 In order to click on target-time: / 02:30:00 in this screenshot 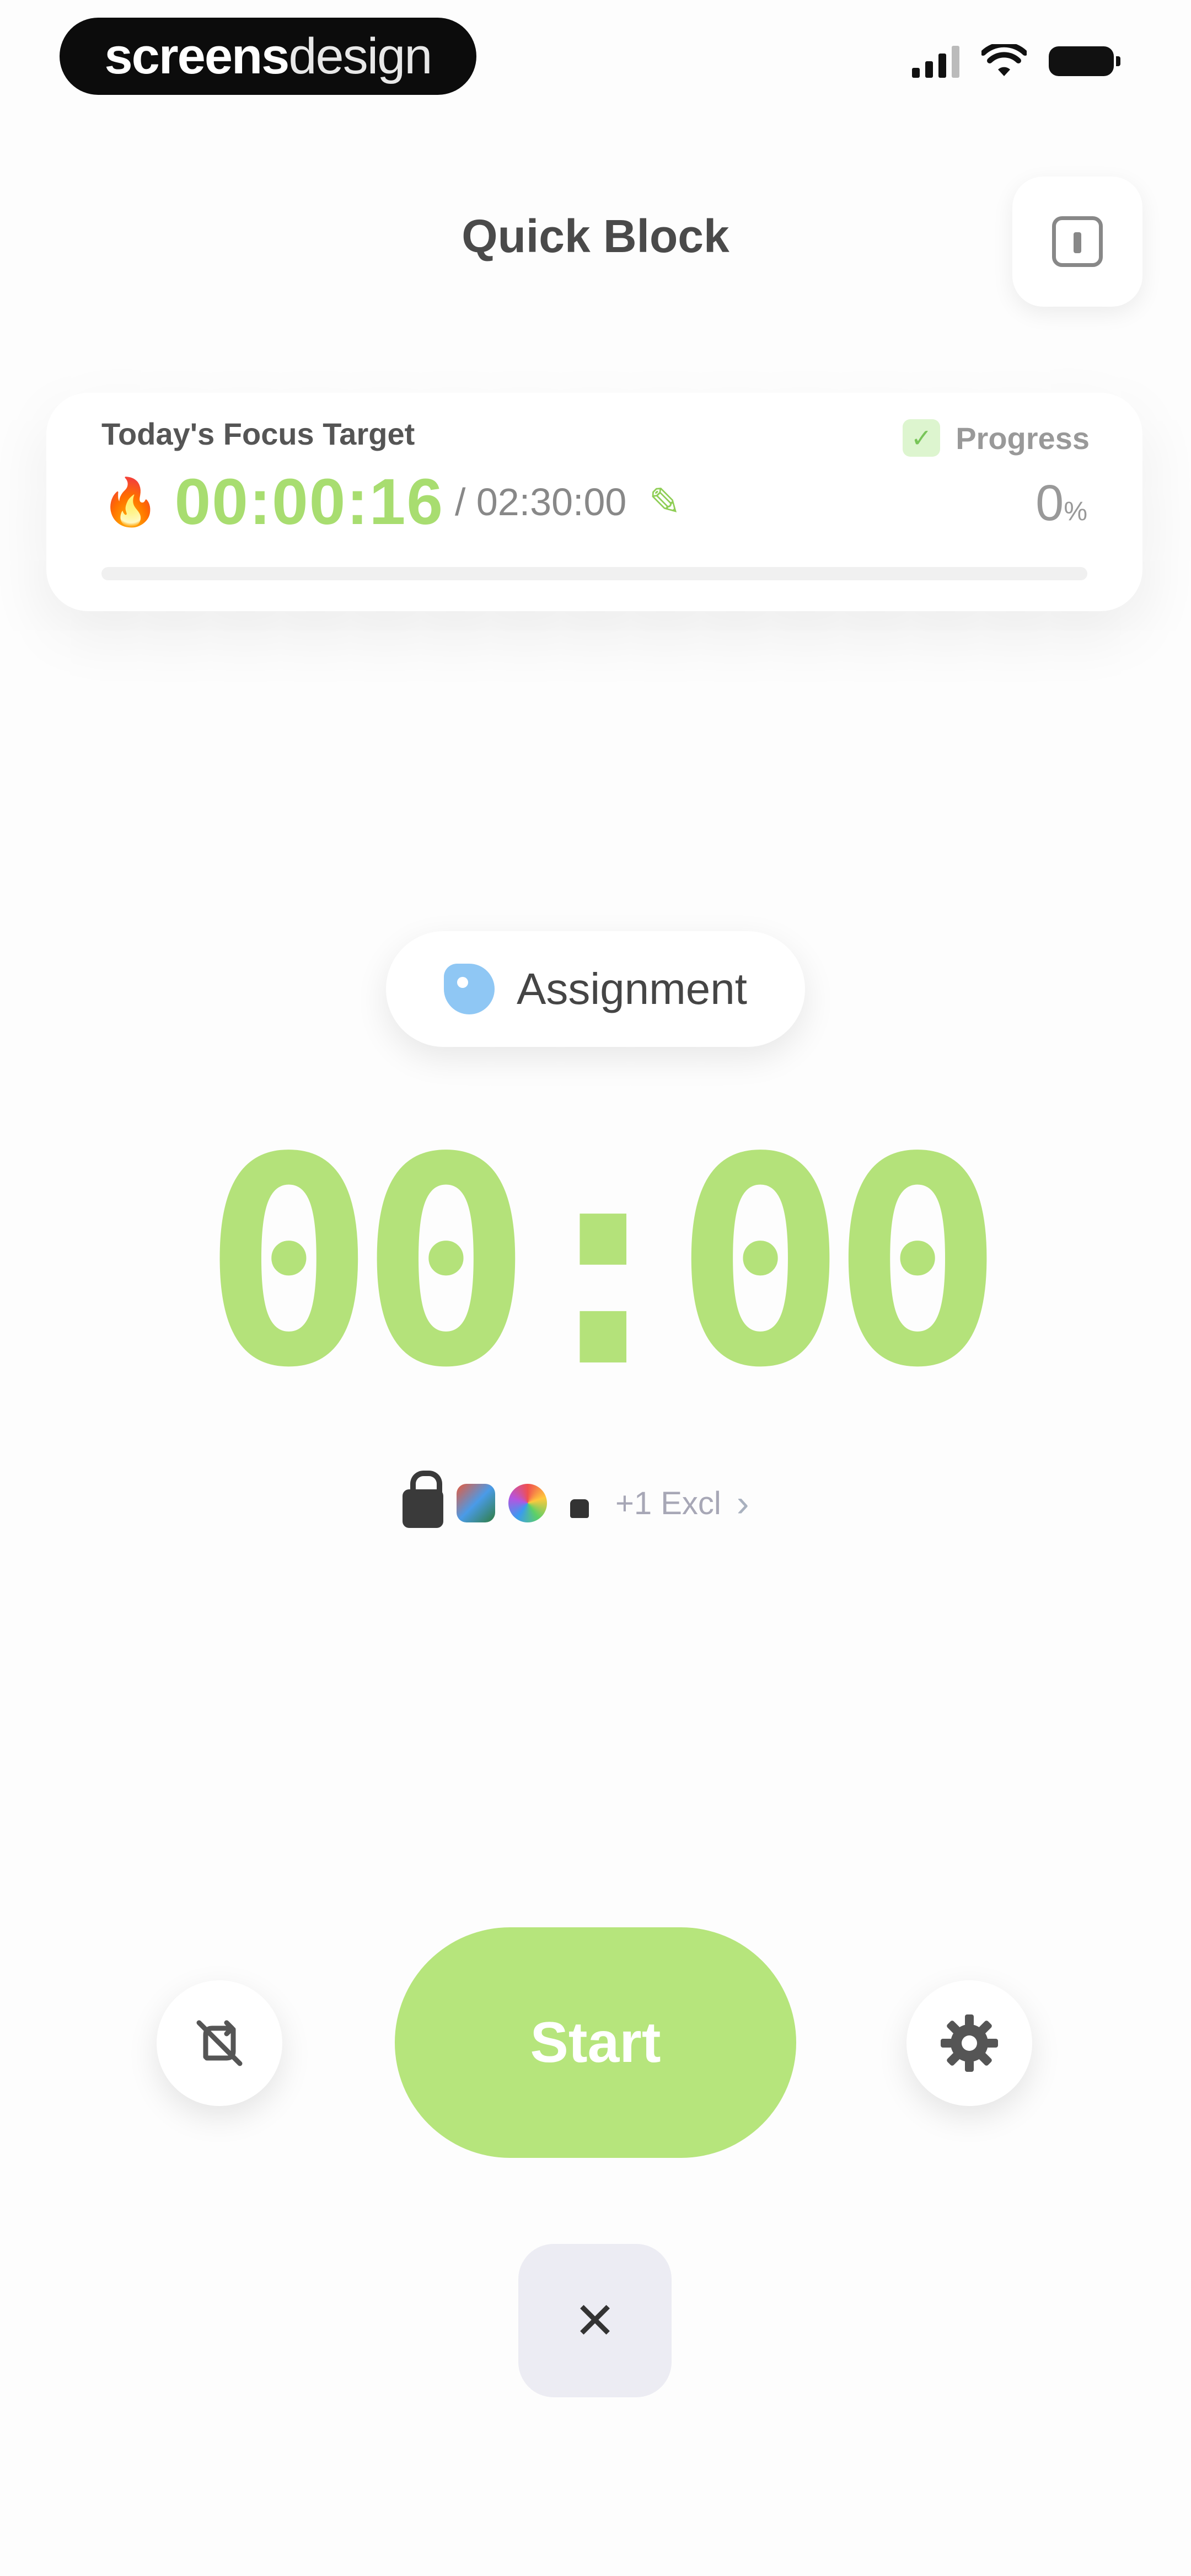, I will do `click(540, 501)`.